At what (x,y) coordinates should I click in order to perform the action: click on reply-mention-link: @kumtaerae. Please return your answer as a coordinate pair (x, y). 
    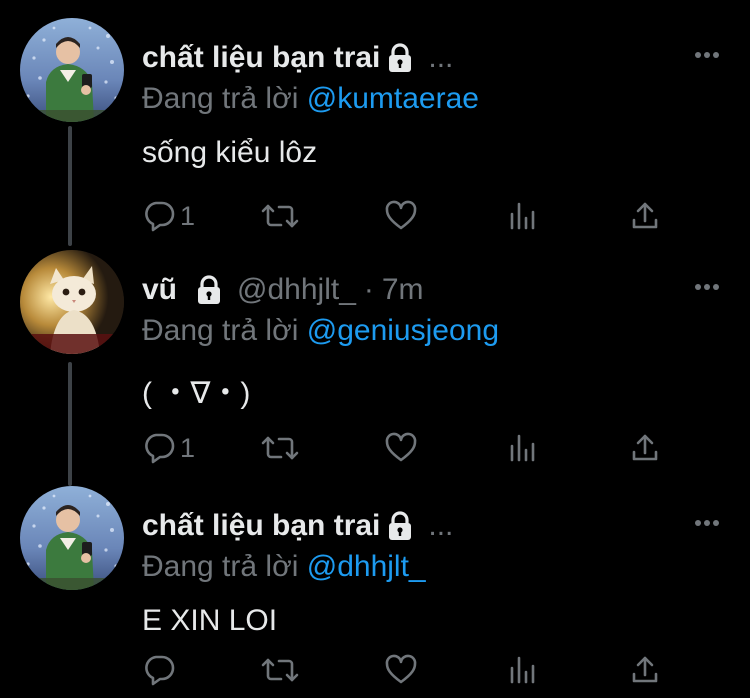
    Looking at the image, I should click on (393, 98).